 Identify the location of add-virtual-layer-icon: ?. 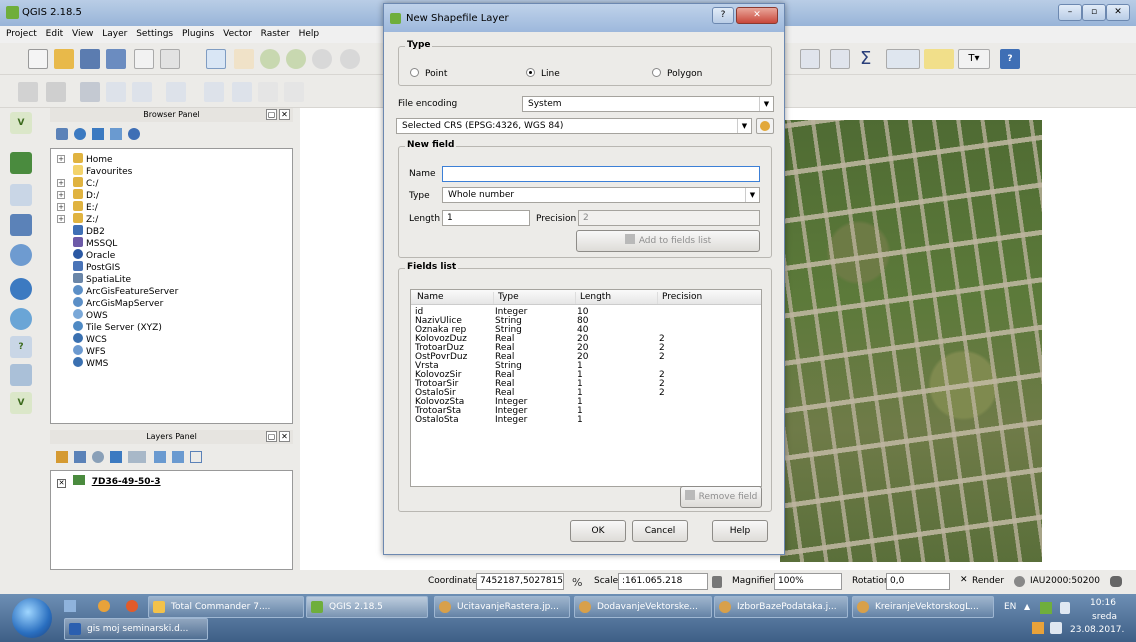
(21, 347).